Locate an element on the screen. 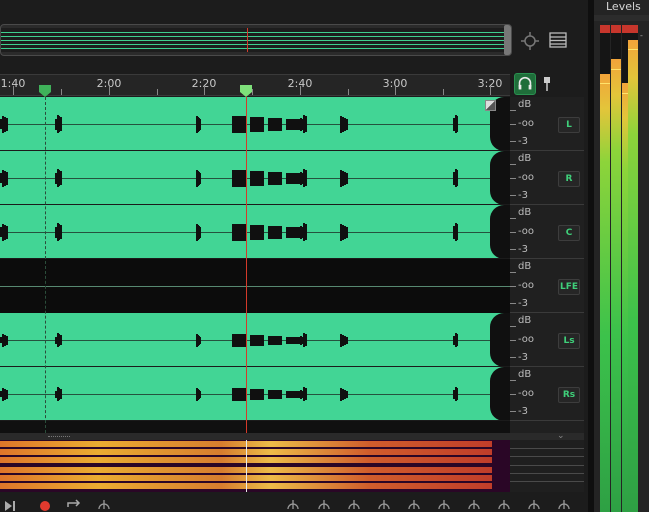  overview-resize-handle is located at coordinates (507, 40).